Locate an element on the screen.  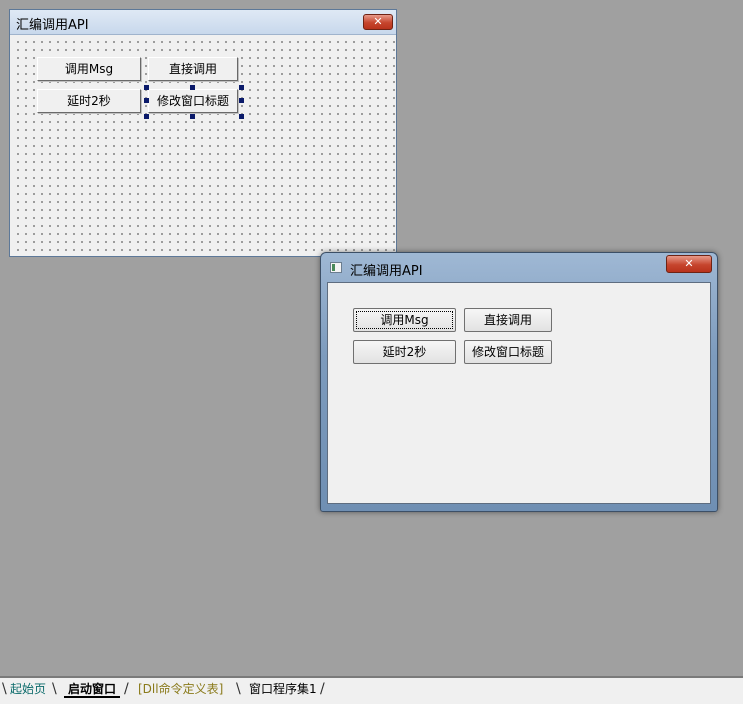
design-form-close-button: ✕ is located at coordinates (378, 22).